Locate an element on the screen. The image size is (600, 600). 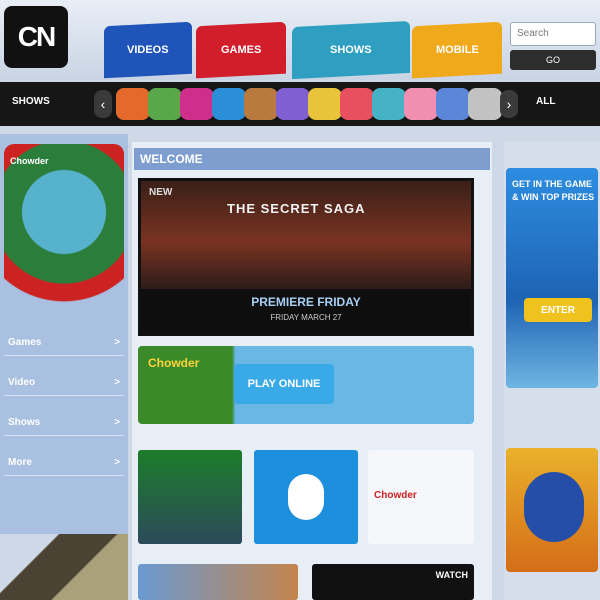
mobile-tile is located at coordinates (306, 497).